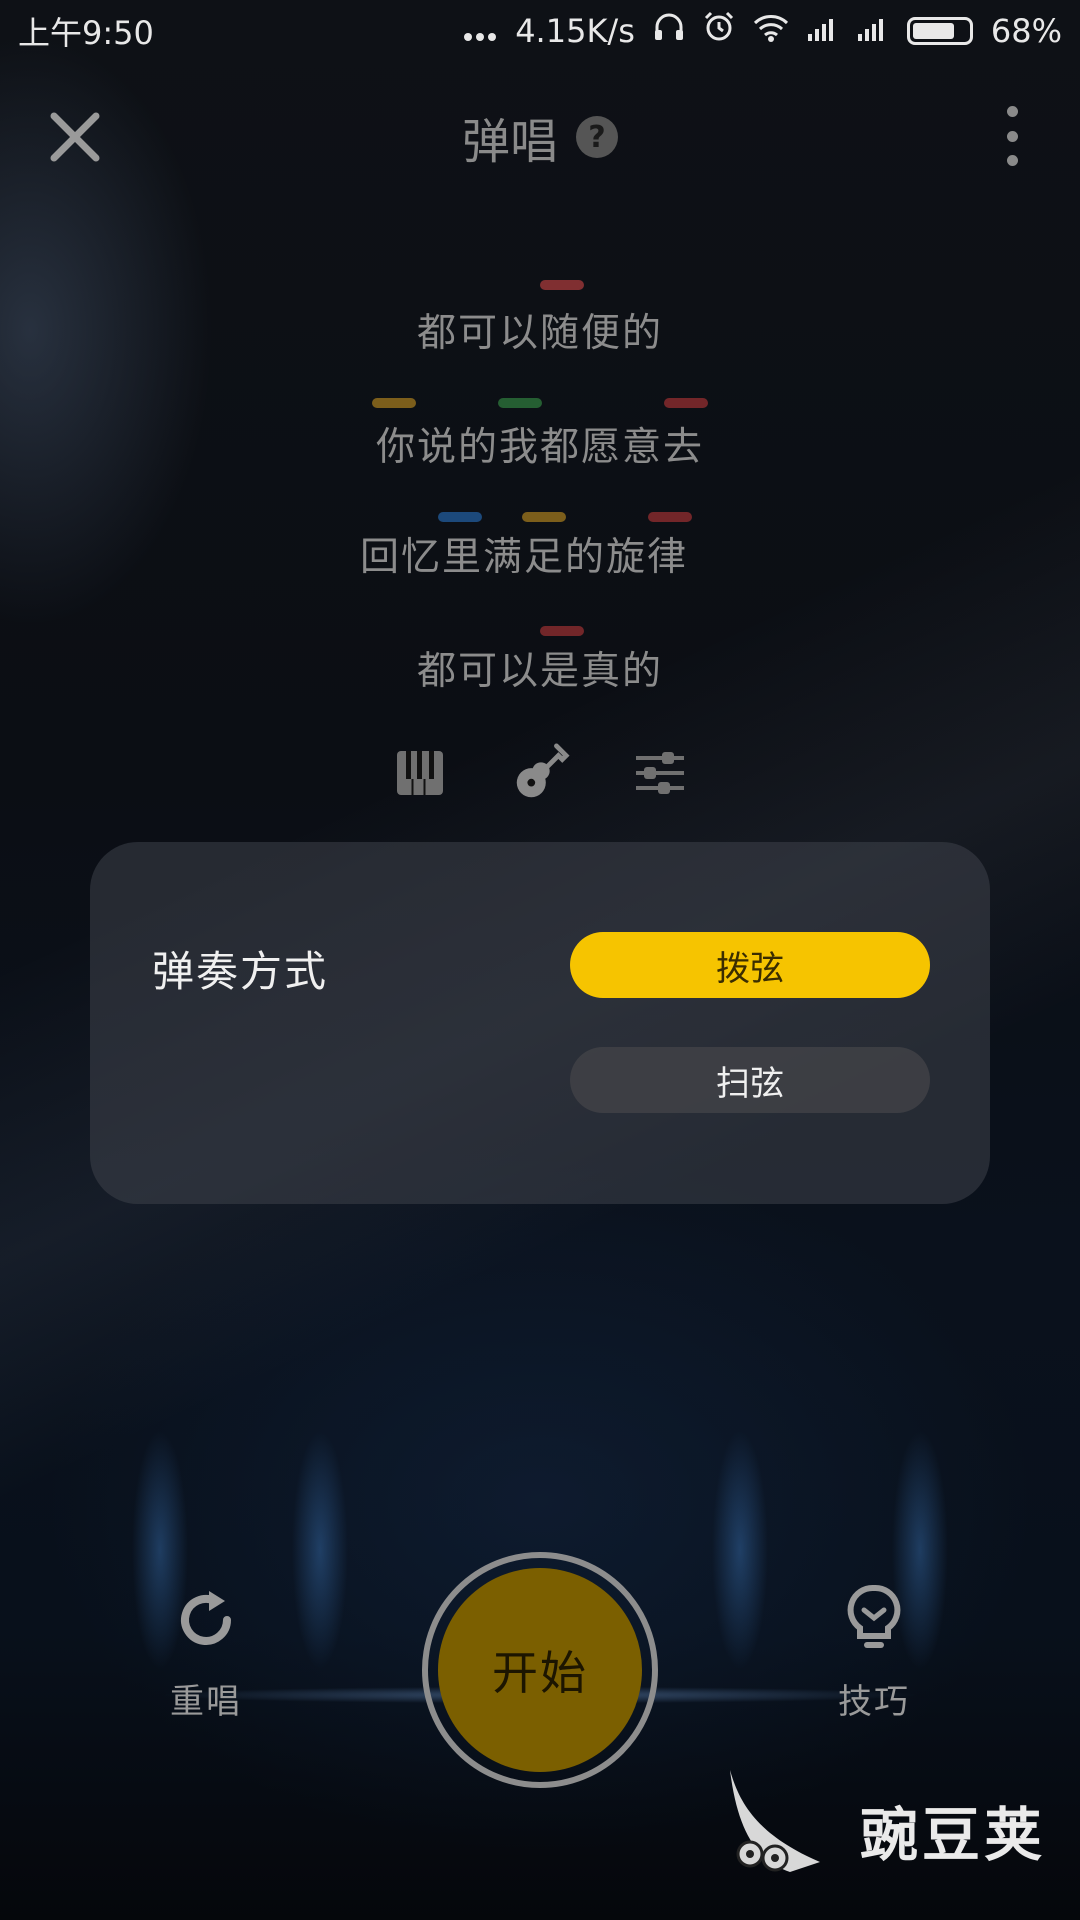  I want to click on network-speed: 4.15K/s, so click(575, 31).